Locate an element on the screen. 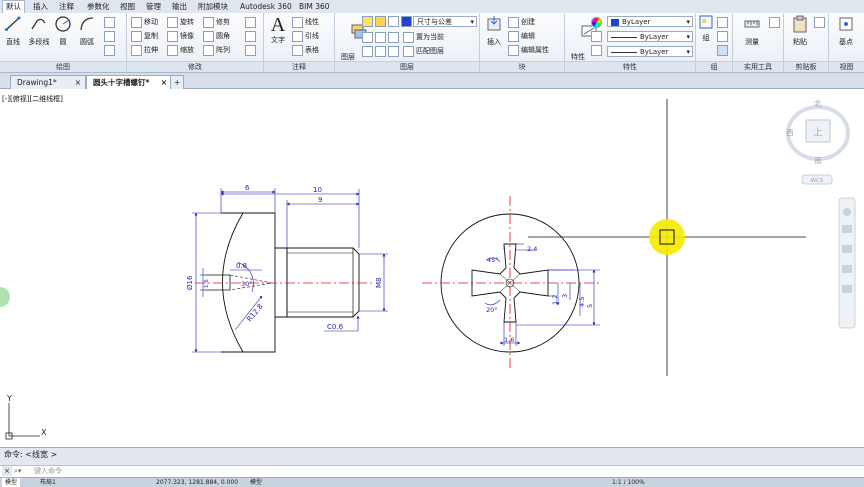  tab-annotate: 注释 is located at coordinates (66, 6).